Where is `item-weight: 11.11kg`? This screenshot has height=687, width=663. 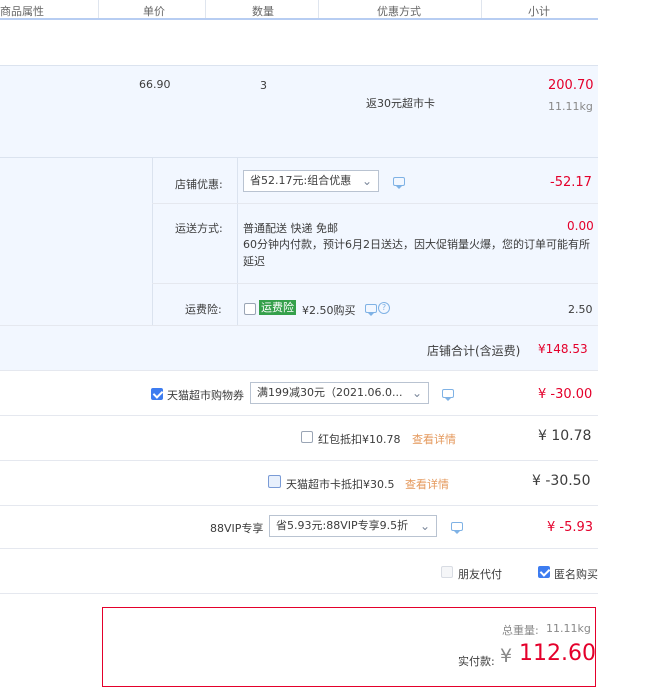
item-weight: 11.11kg is located at coordinates (570, 106).